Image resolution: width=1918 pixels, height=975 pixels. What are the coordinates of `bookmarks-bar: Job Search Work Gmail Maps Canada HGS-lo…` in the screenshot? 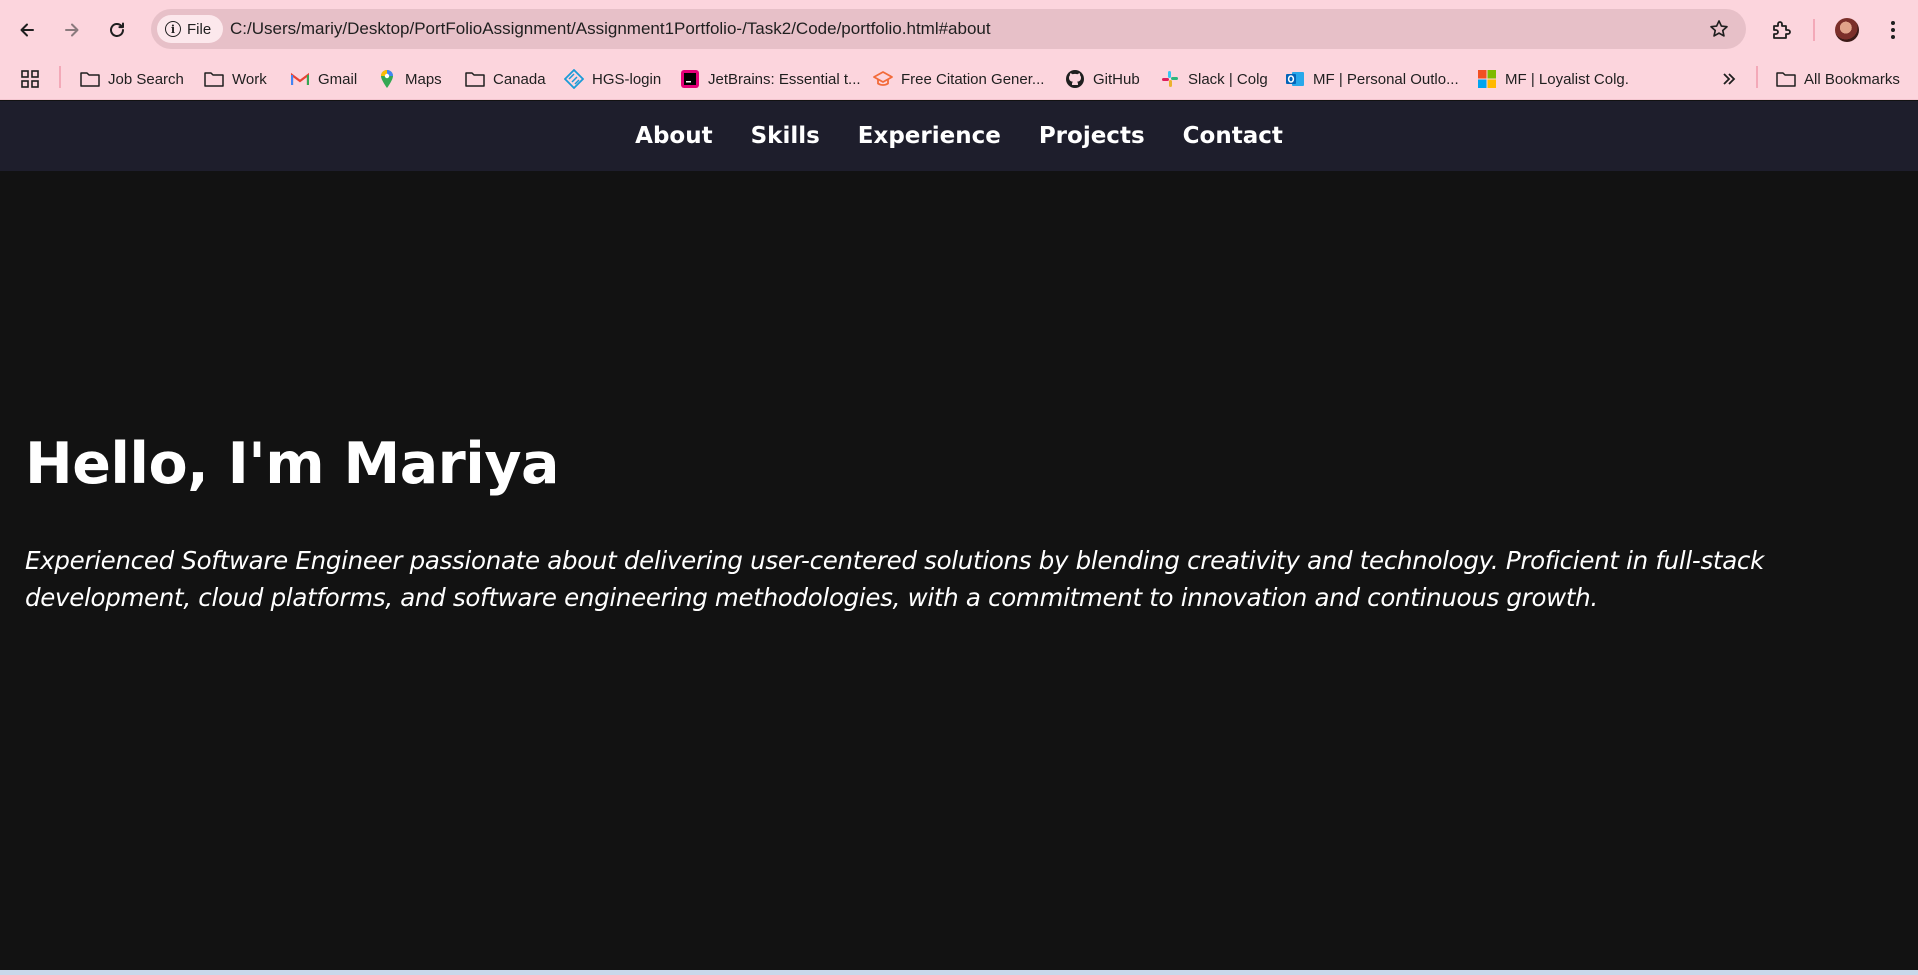 It's located at (959, 79).